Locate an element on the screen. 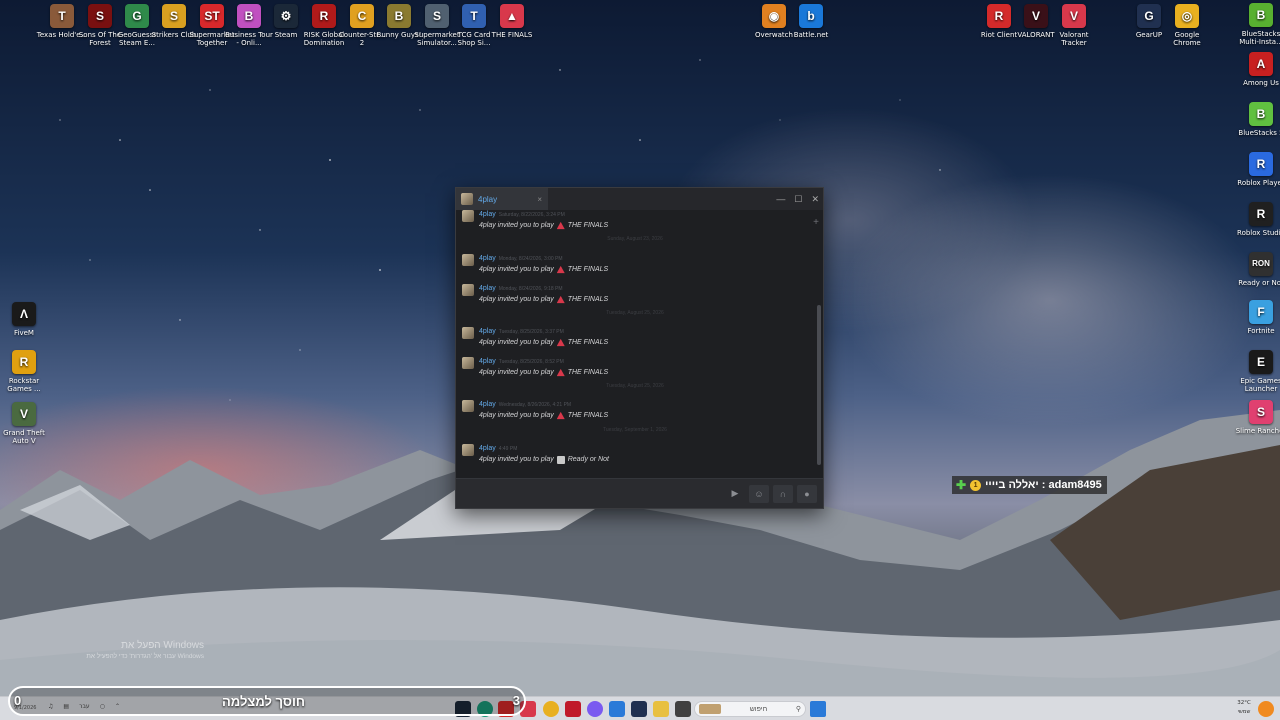  taskbar-taskview-icon is located at coordinates (683, 709).